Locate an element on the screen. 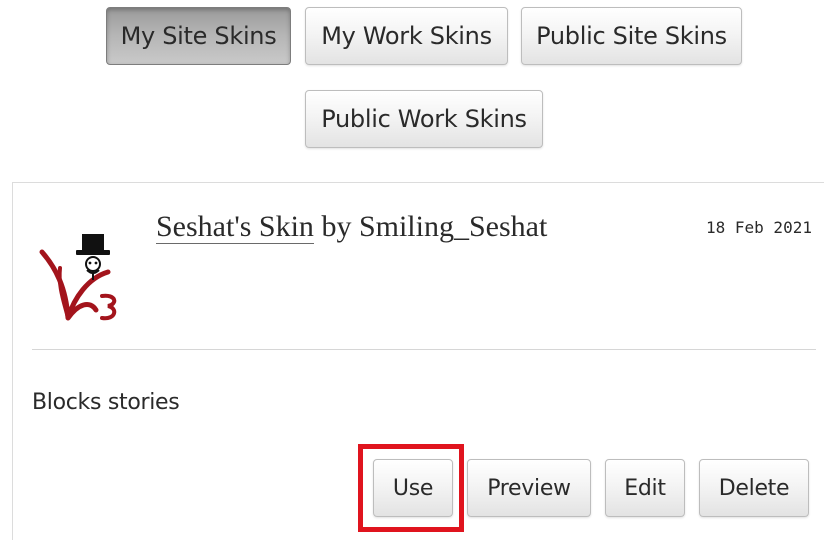 Image resolution: width=824 pixels, height=540 pixels. delete-button: Delete is located at coordinates (754, 488).